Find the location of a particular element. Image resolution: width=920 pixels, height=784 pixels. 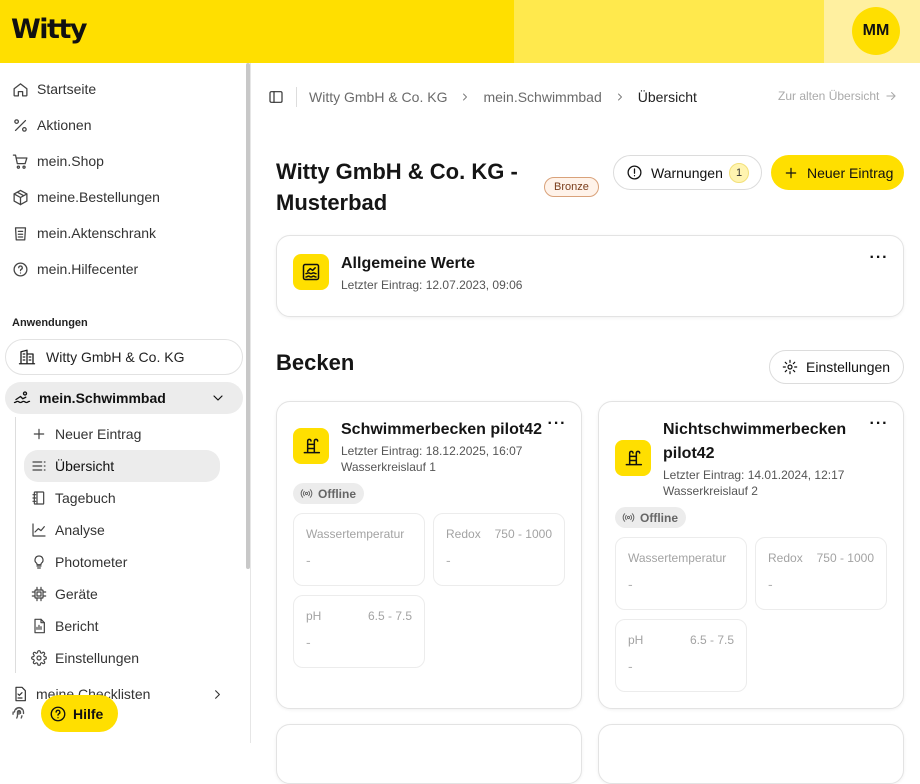

subnav-analyse: Analyse is located at coordinates (122, 530).